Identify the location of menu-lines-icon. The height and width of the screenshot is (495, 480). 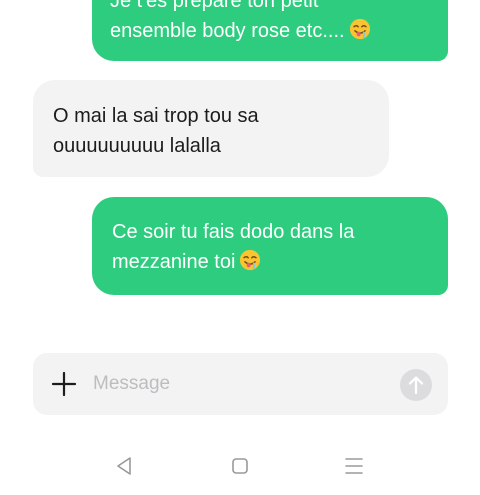
(354, 466).